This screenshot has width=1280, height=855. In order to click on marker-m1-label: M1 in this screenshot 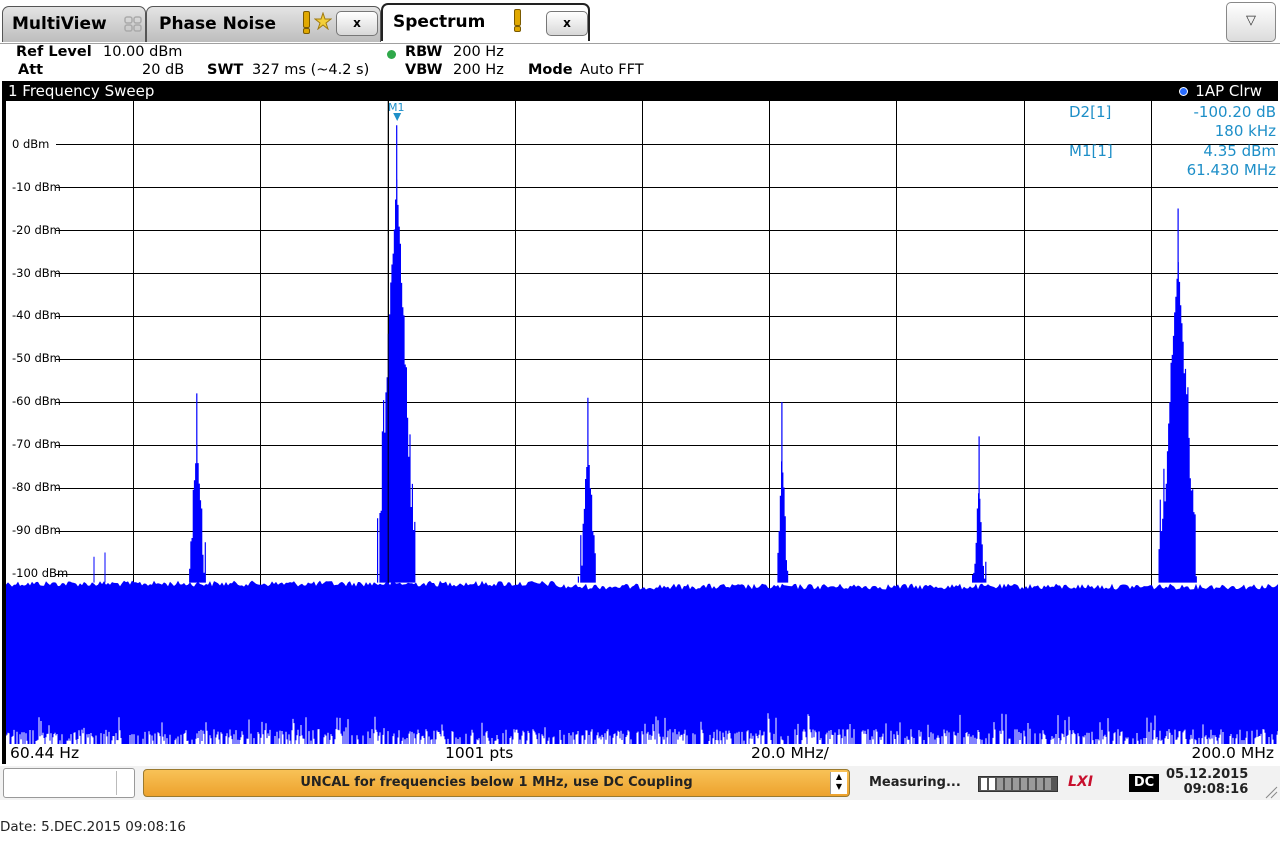, I will do `click(396, 107)`.